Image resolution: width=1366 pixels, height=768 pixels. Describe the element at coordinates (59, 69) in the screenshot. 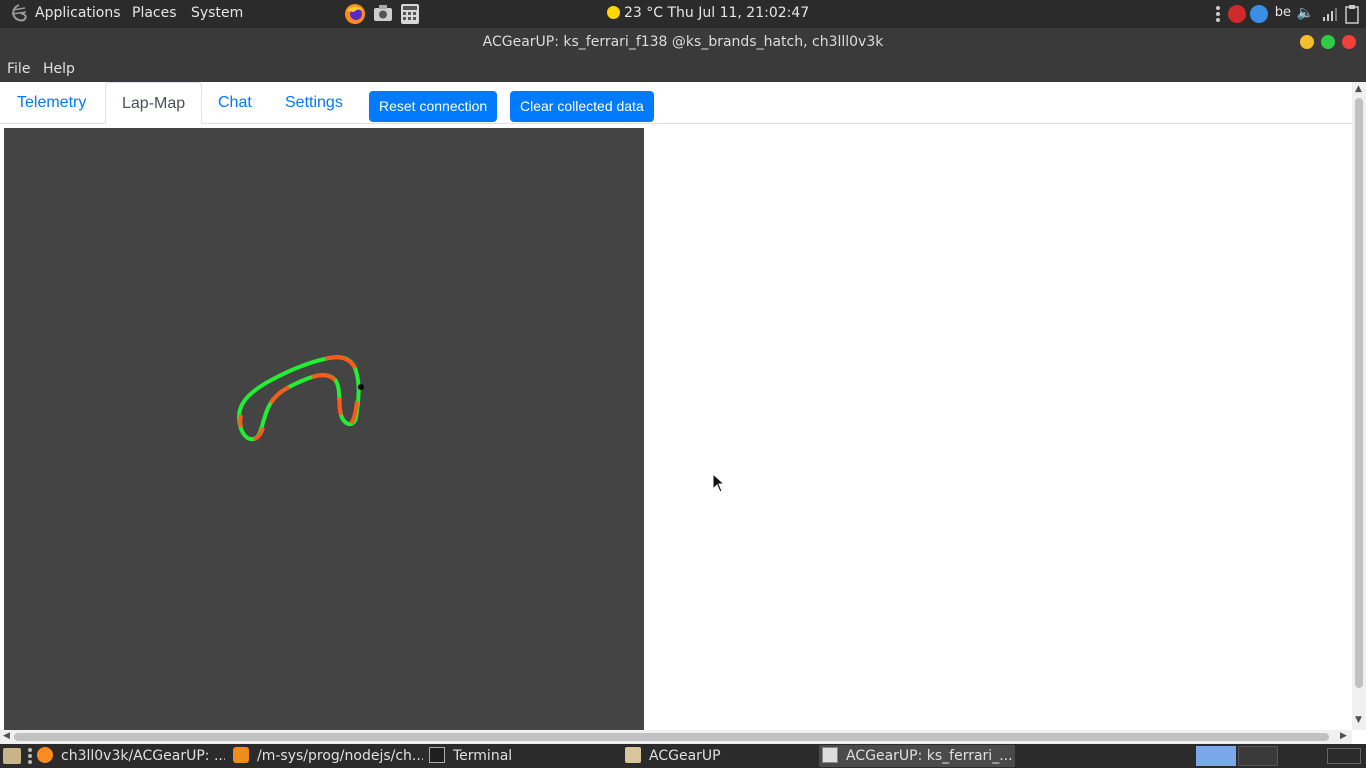

I see `menu-help: Help` at that location.